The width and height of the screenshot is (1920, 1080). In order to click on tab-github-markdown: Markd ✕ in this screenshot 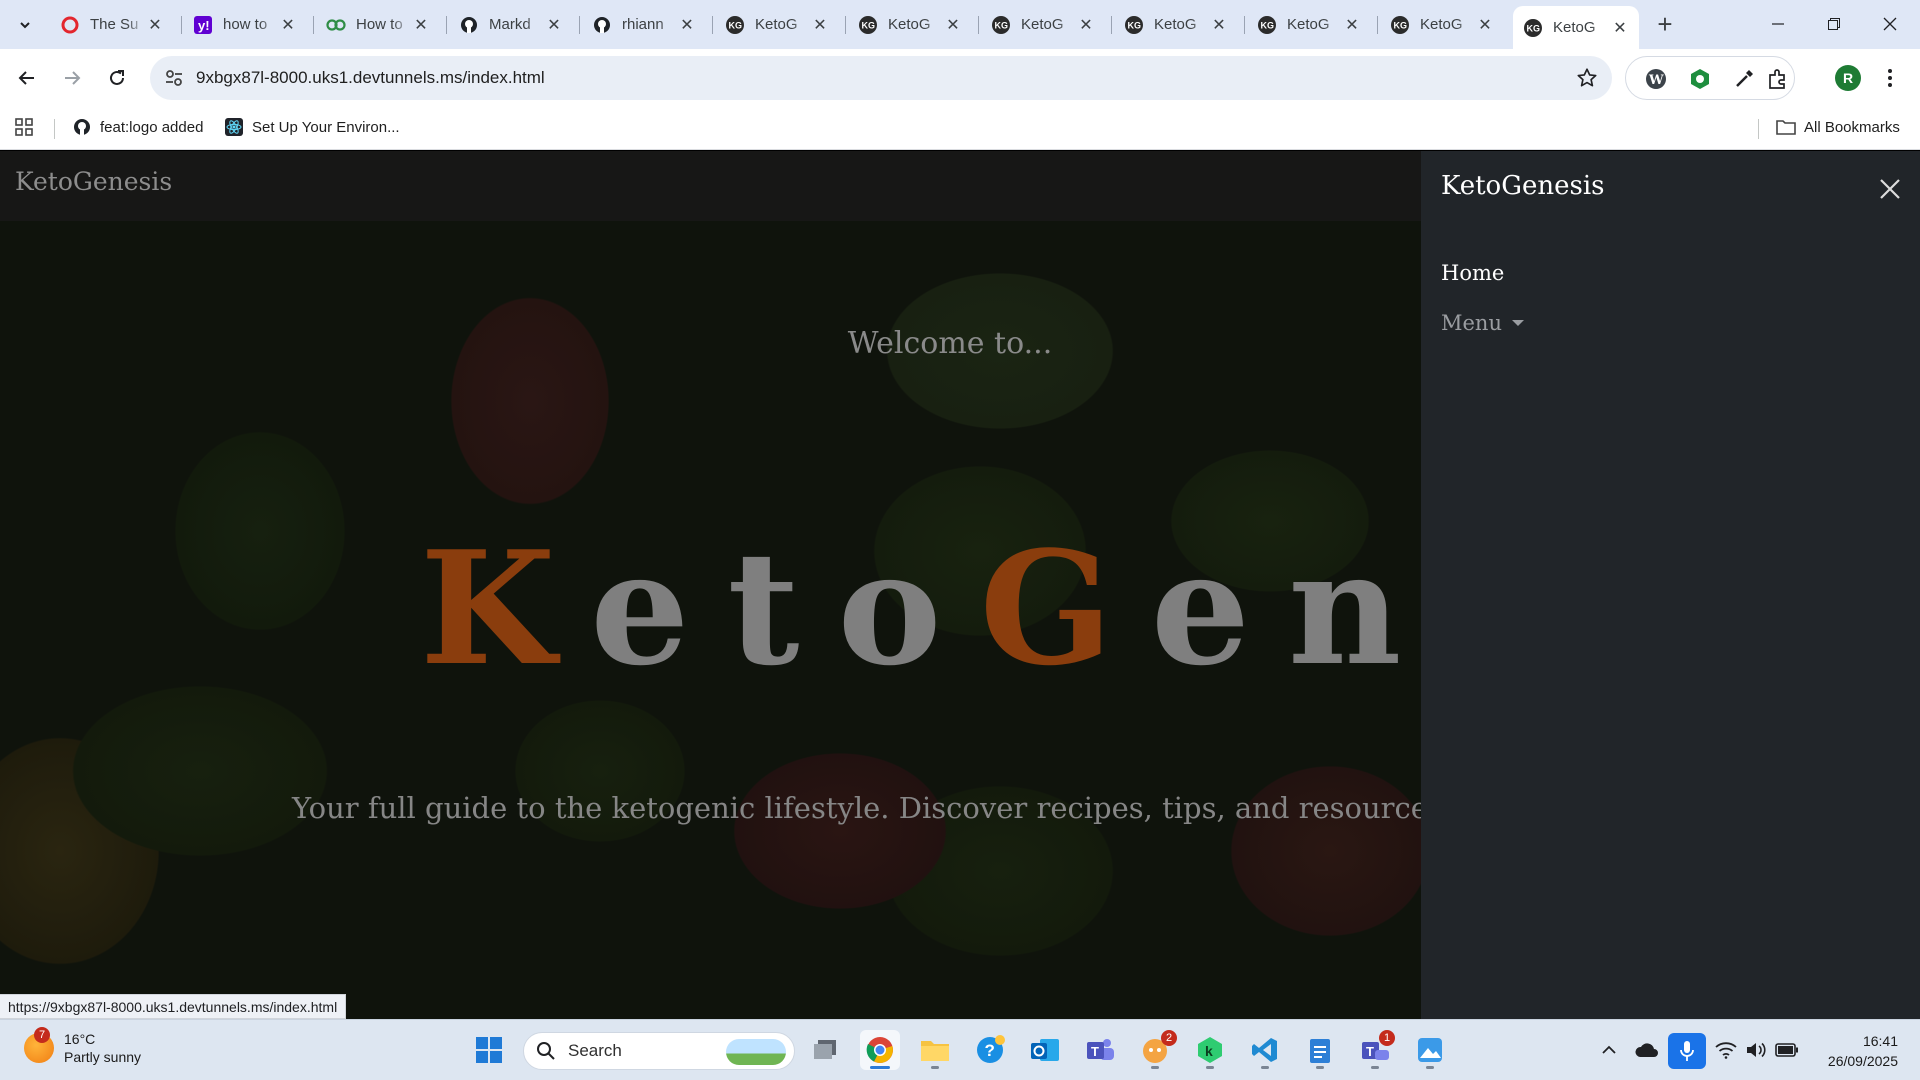, I will do `click(511, 24)`.